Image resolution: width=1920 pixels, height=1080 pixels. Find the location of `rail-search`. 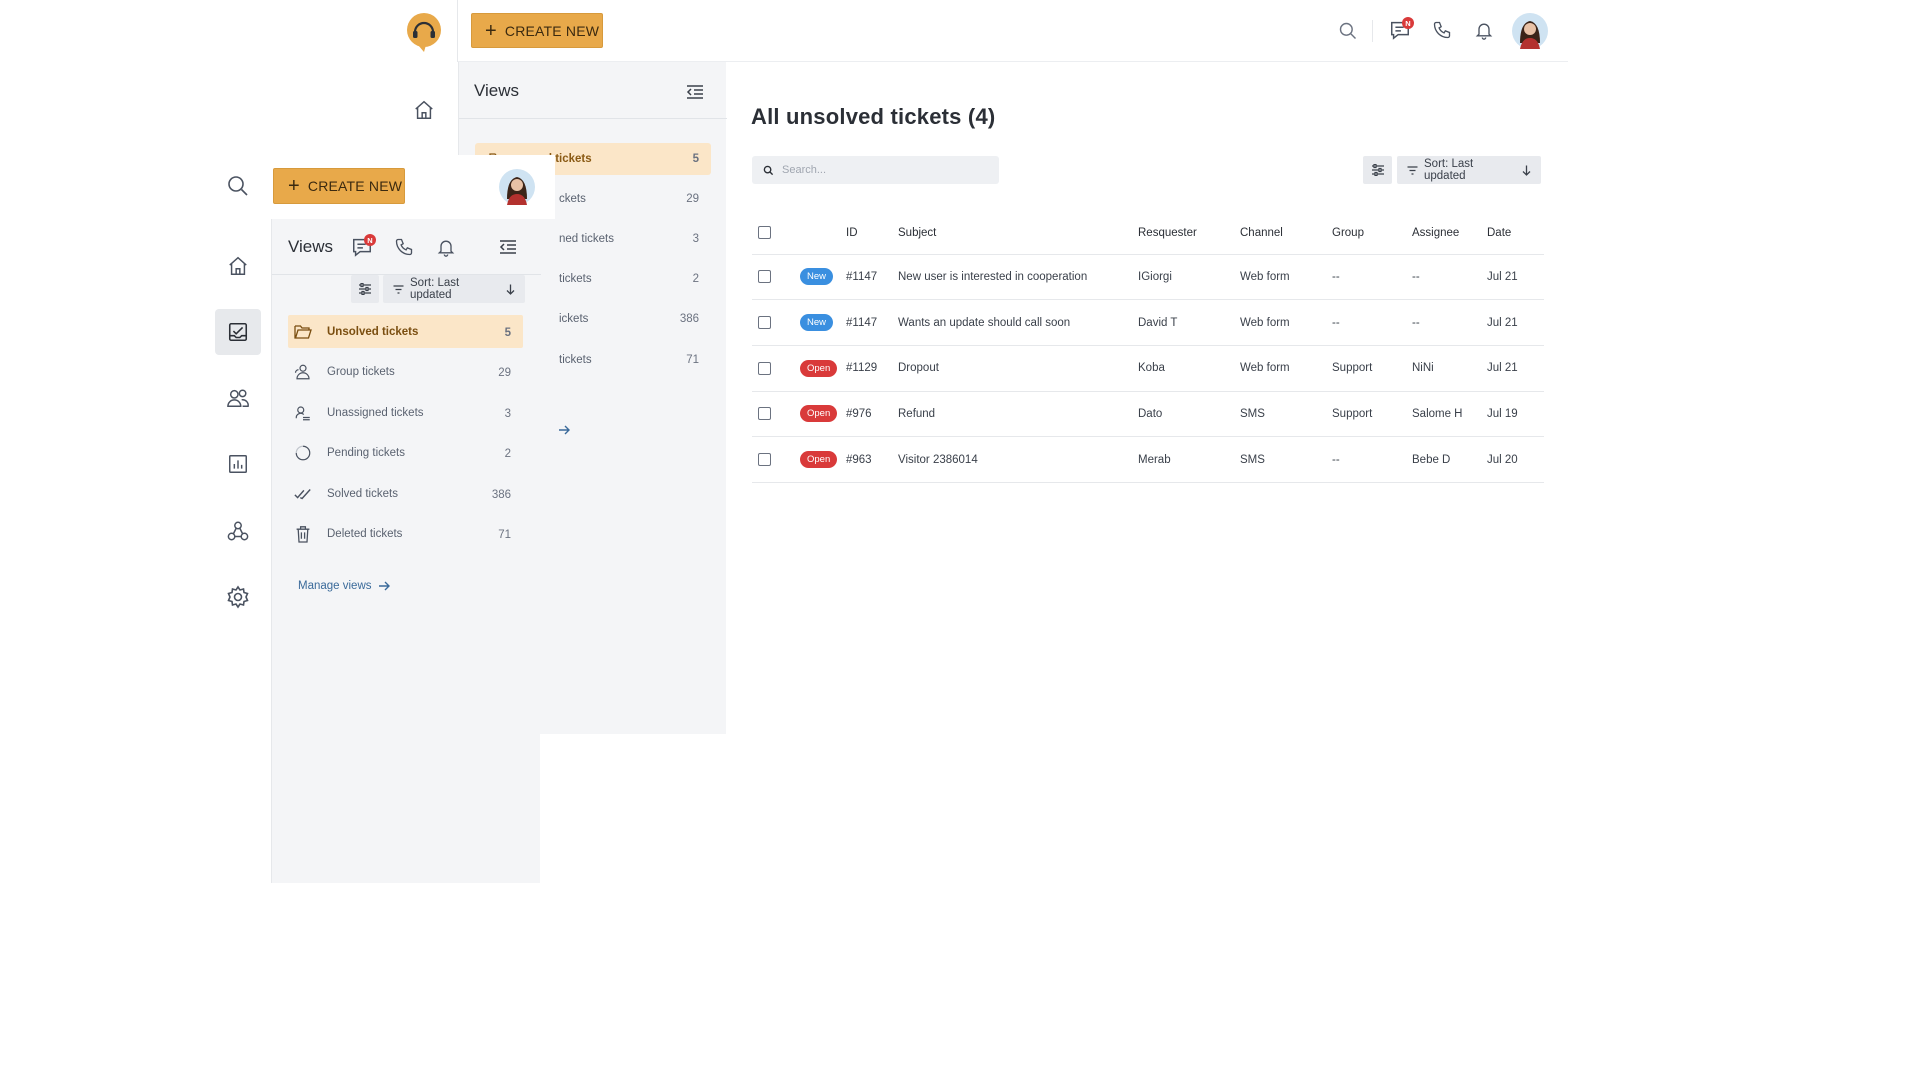

rail-search is located at coordinates (238, 186).